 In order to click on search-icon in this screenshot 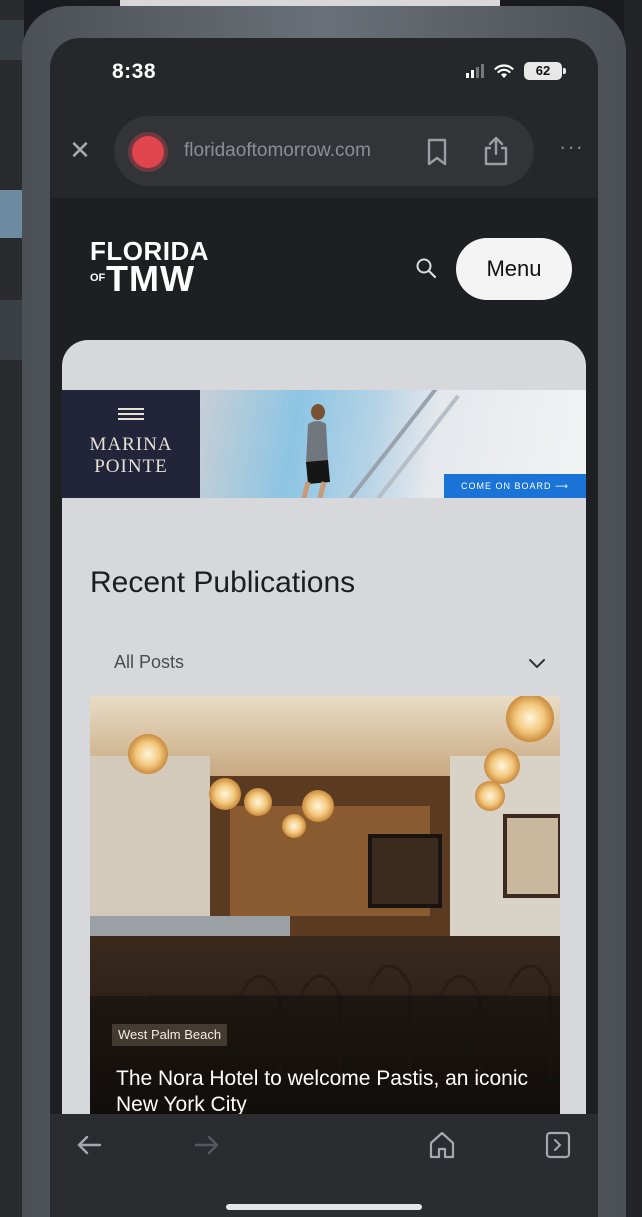, I will do `click(426, 268)`.